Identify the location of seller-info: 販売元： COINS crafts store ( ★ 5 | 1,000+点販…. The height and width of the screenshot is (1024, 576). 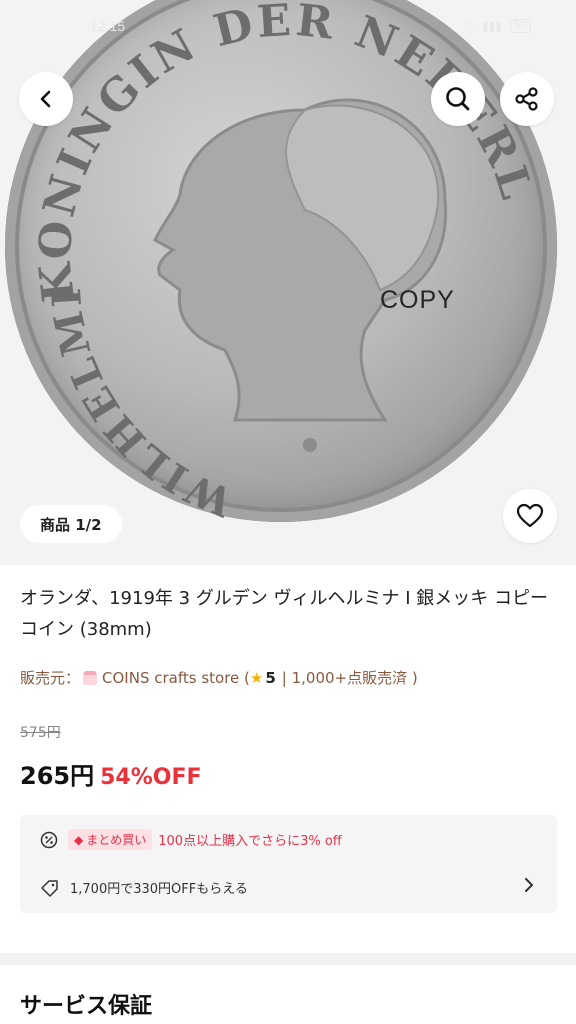
(219, 677).